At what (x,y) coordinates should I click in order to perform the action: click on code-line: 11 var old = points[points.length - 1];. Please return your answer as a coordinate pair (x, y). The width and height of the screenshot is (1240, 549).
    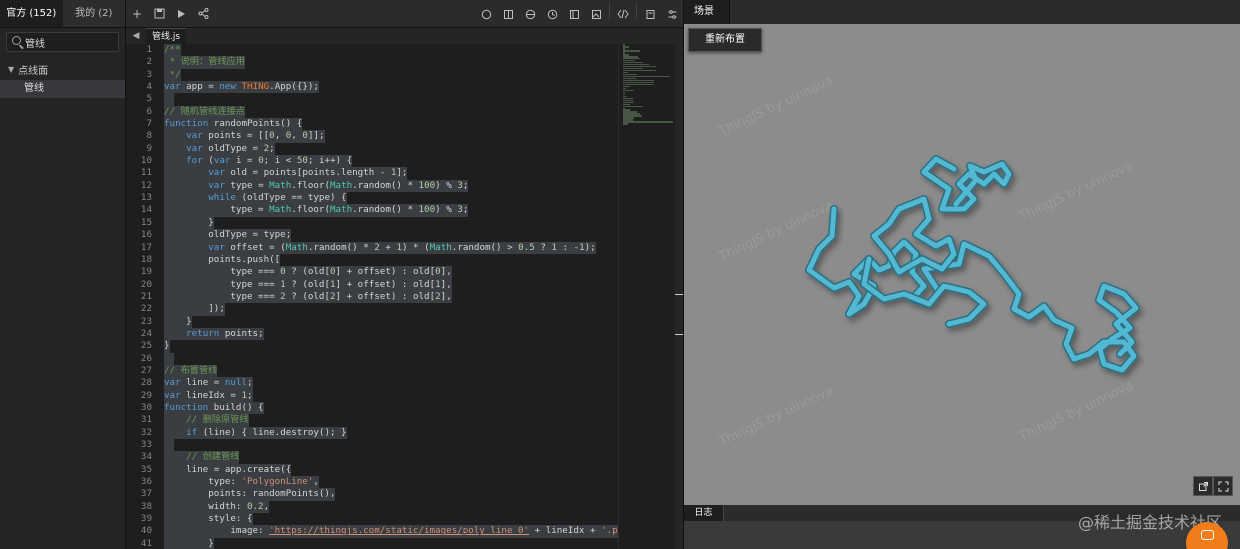
    Looking at the image, I should click on (372, 173).